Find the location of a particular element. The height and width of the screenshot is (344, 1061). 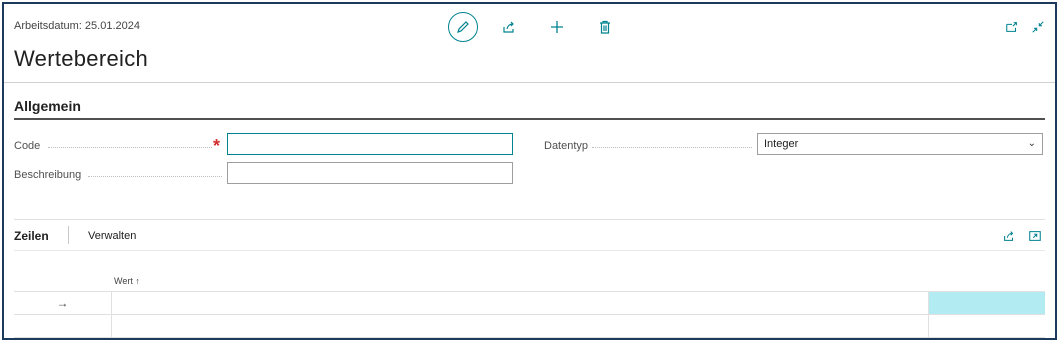

subpage-share-button is located at coordinates (1009, 236).